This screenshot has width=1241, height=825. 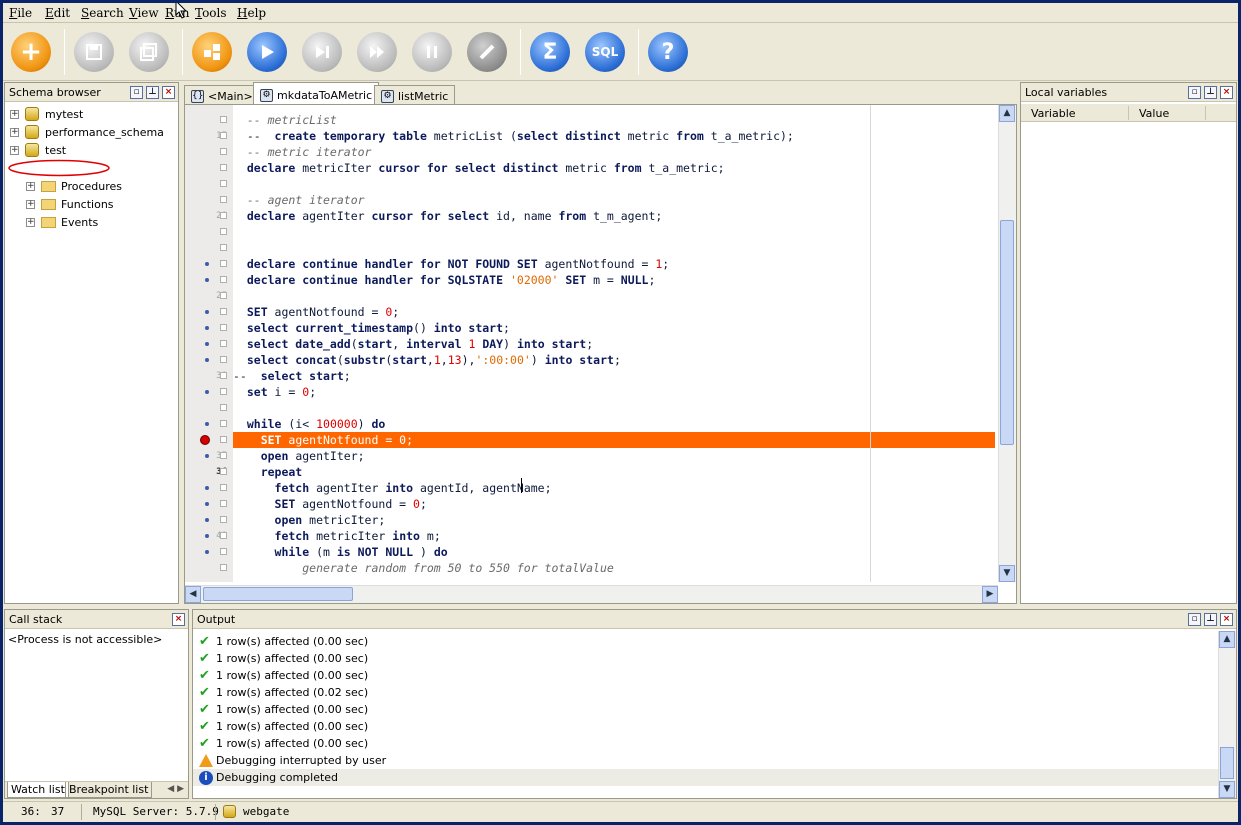 What do you see at coordinates (209, 376) in the screenshot?
I see `gutter-line: 30` at bounding box center [209, 376].